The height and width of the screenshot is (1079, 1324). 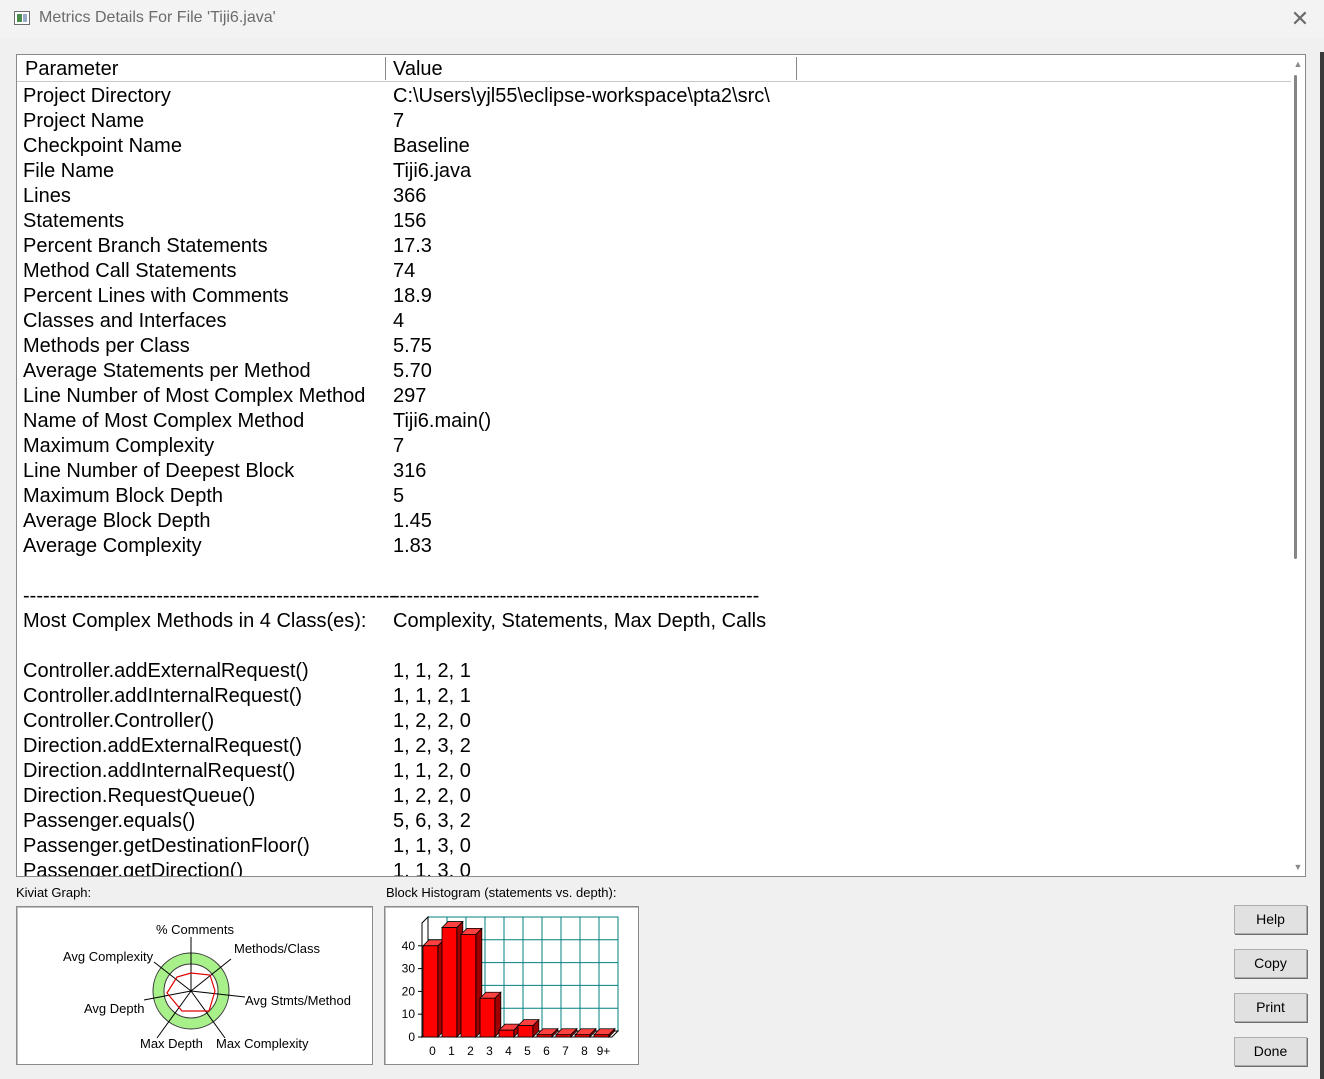 I want to click on table-row: Maximum Complexity 7, so click(x=654, y=446).